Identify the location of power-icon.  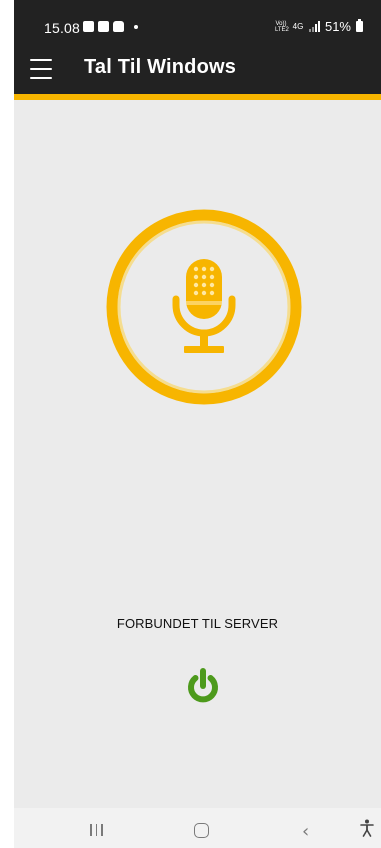
(203, 685).